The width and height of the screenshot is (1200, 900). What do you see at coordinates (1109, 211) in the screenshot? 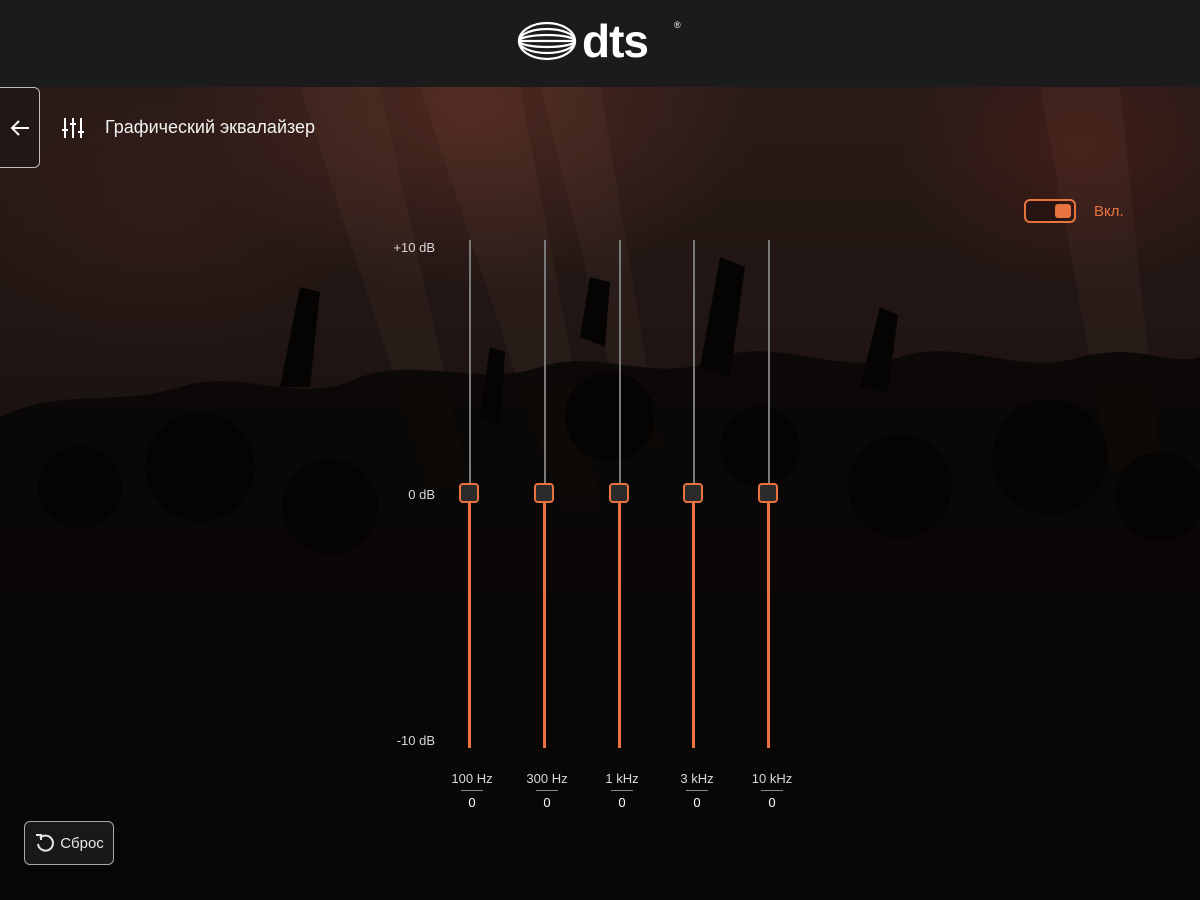
I see `toggle-label: Вкл.` at bounding box center [1109, 211].